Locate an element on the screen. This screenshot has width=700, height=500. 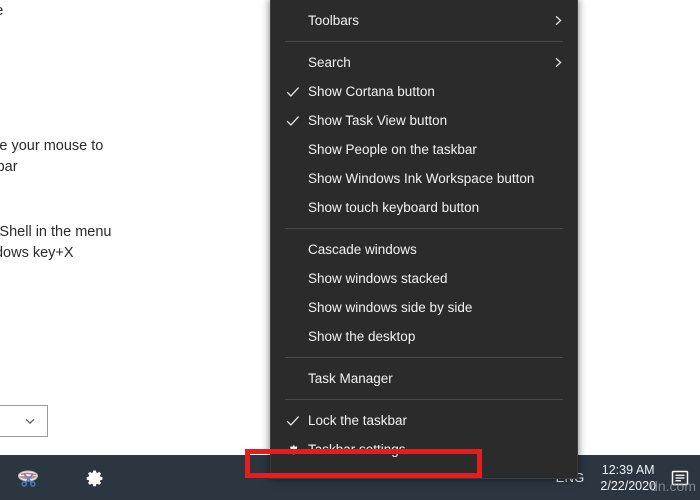
menu-item-label: Show Windows Ink Workspace button is located at coordinates (421, 178).